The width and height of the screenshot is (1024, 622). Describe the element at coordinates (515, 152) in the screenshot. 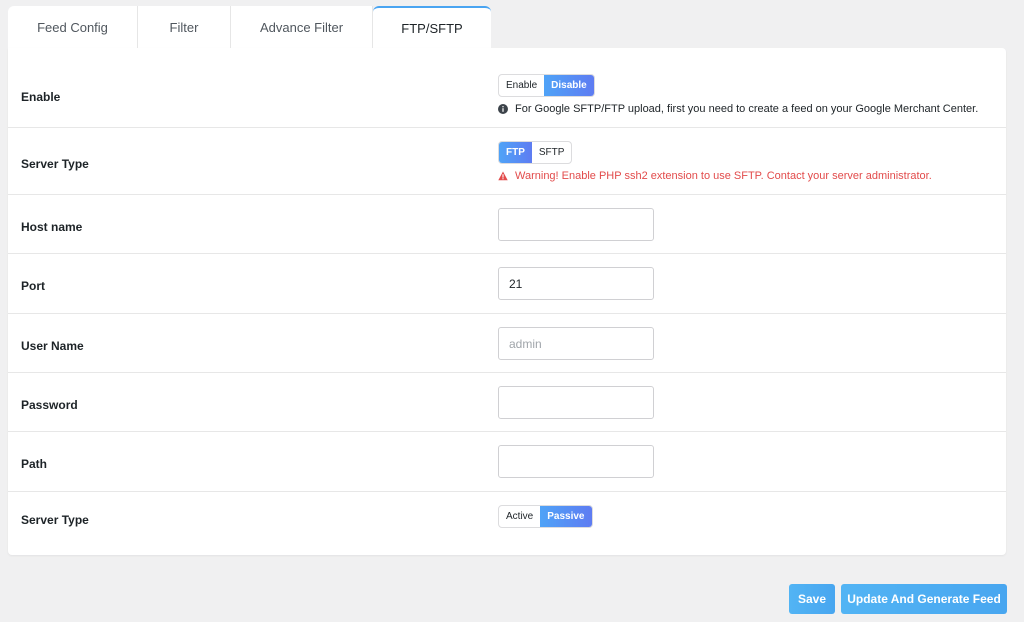

I see `ftp-option: FTP` at that location.